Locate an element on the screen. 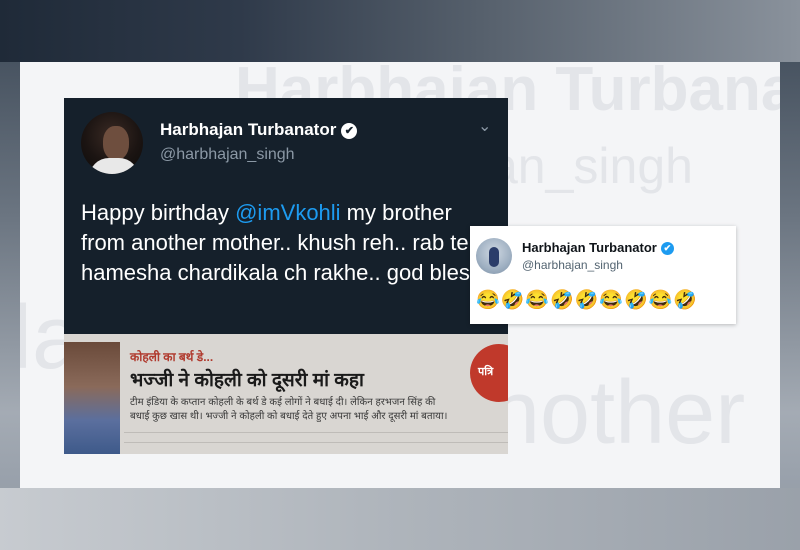  news-photo is located at coordinates (92, 398).